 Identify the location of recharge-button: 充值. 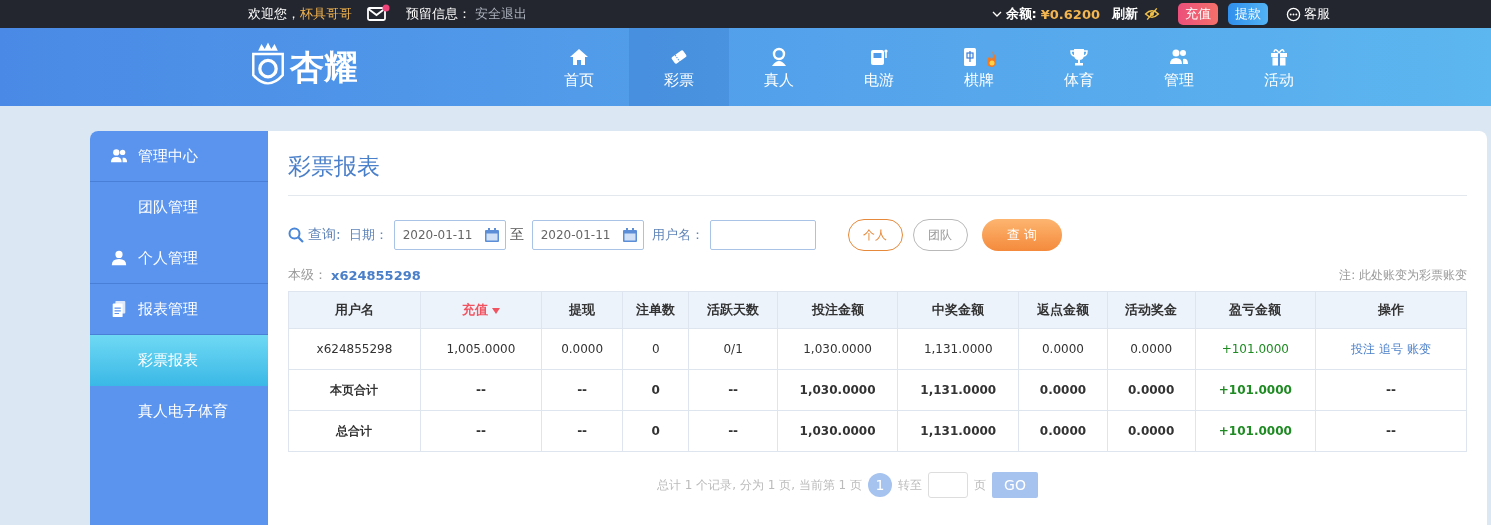
(1198, 14).